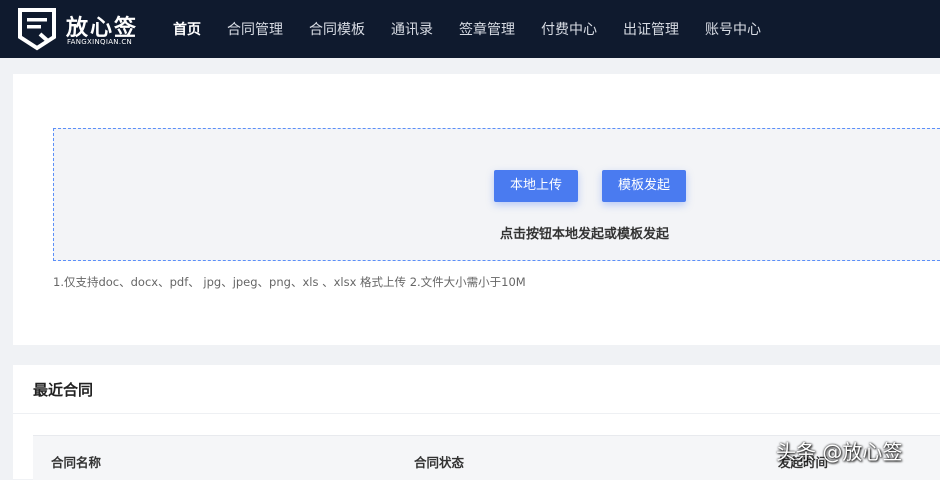  I want to click on nav-billing-center: 付费中心, so click(569, 29).